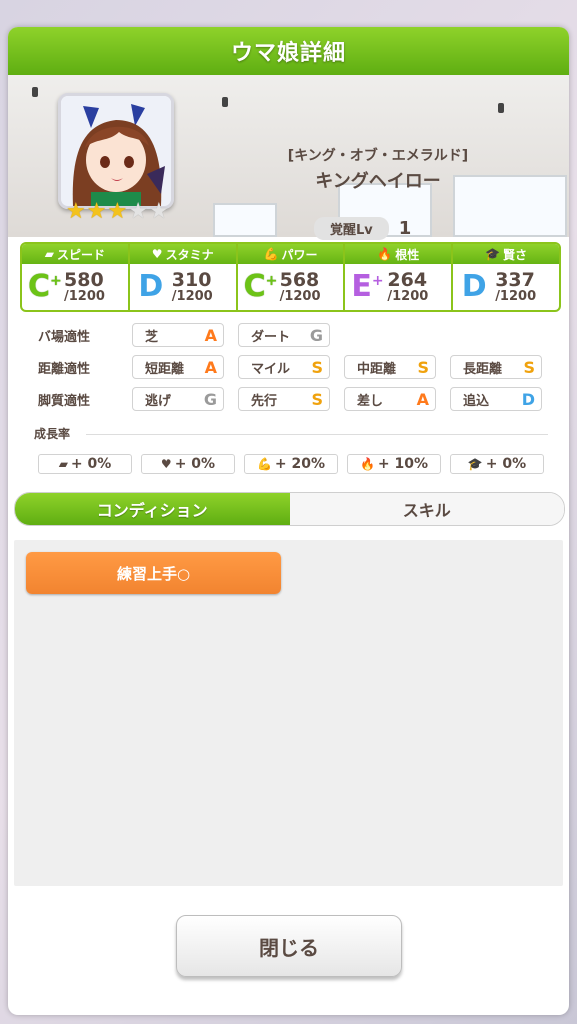 The height and width of the screenshot is (1024, 577). Describe the element at coordinates (426, 509) in the screenshot. I see `tab-skill: スキル` at that location.